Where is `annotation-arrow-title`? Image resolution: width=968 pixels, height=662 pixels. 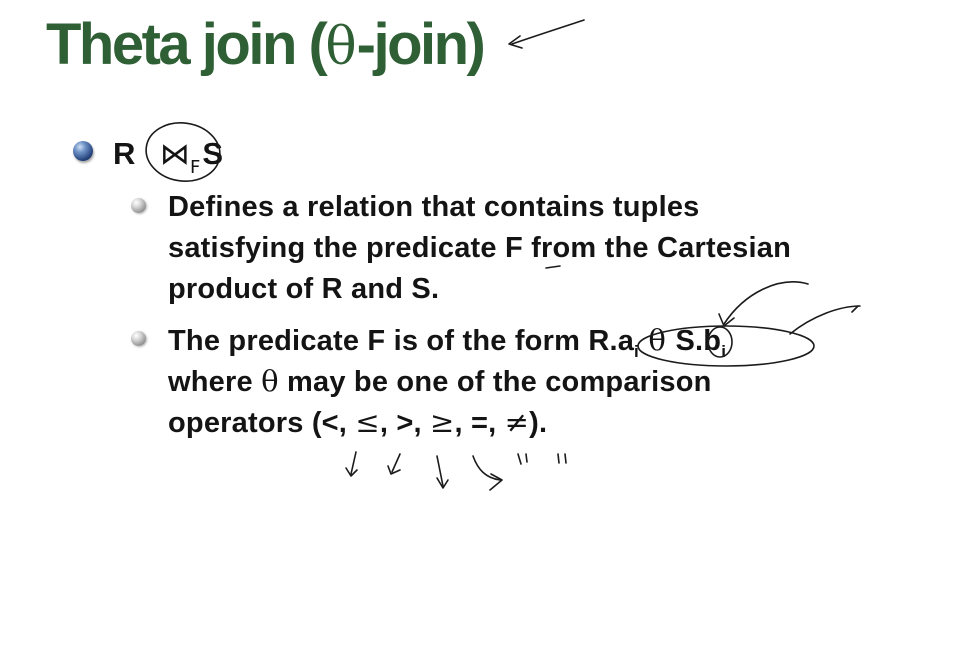 annotation-arrow-title is located at coordinates (548, 32).